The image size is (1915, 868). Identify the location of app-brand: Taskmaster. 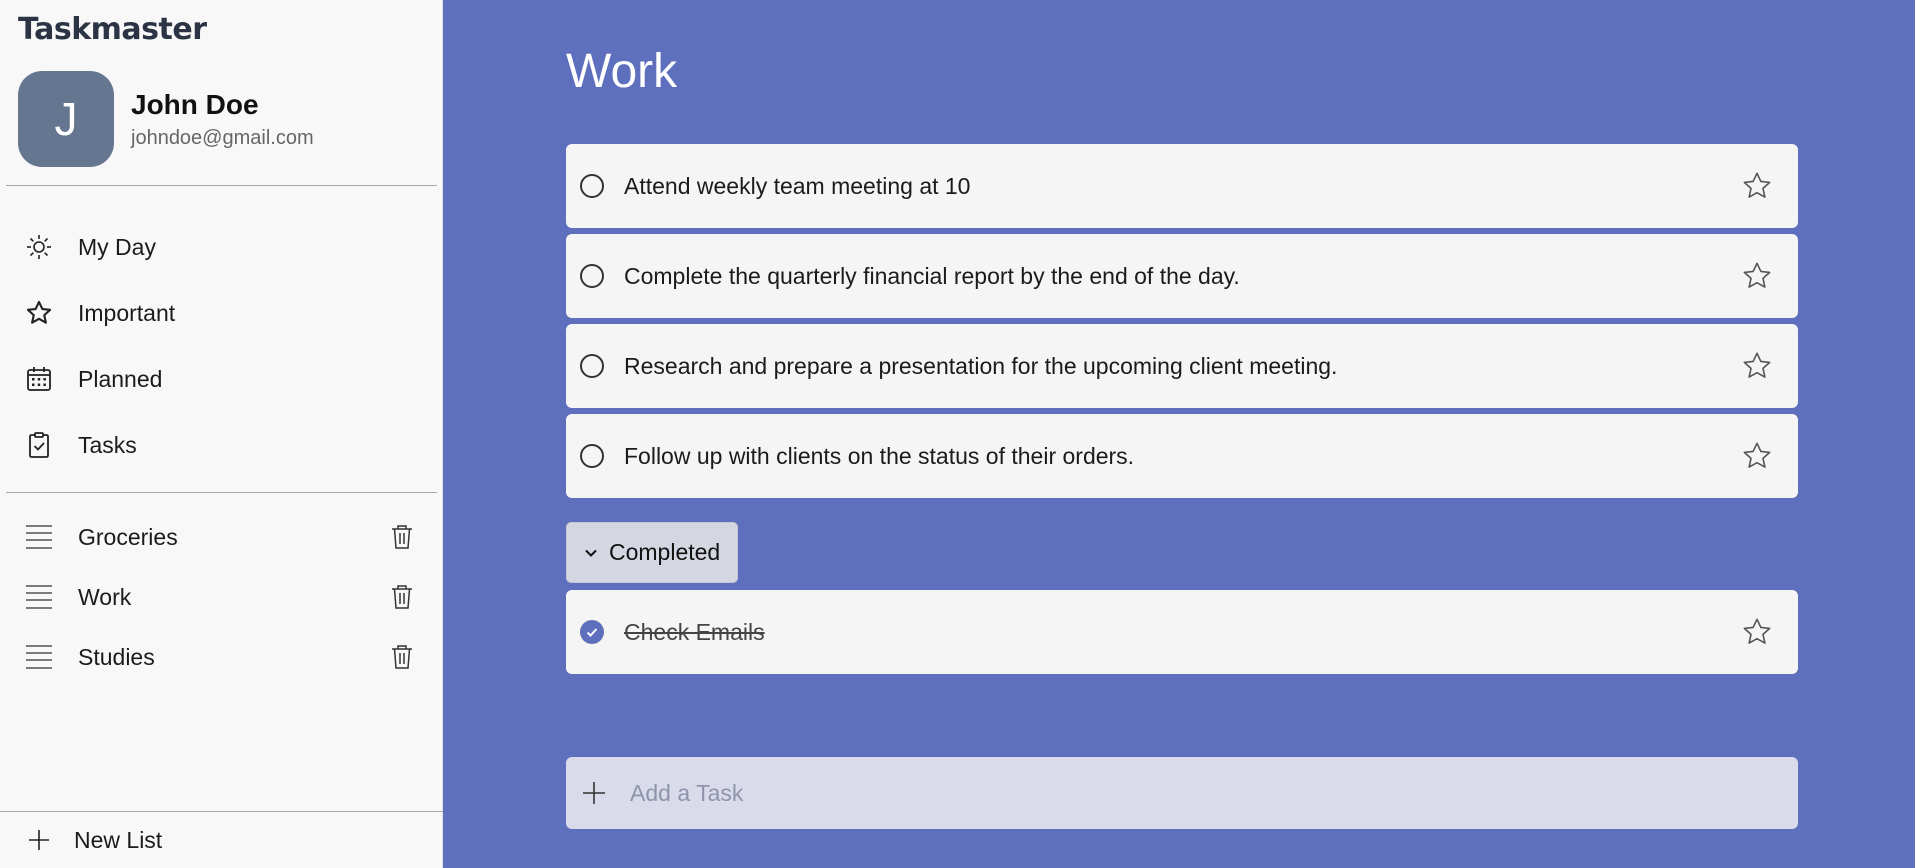
(112, 29).